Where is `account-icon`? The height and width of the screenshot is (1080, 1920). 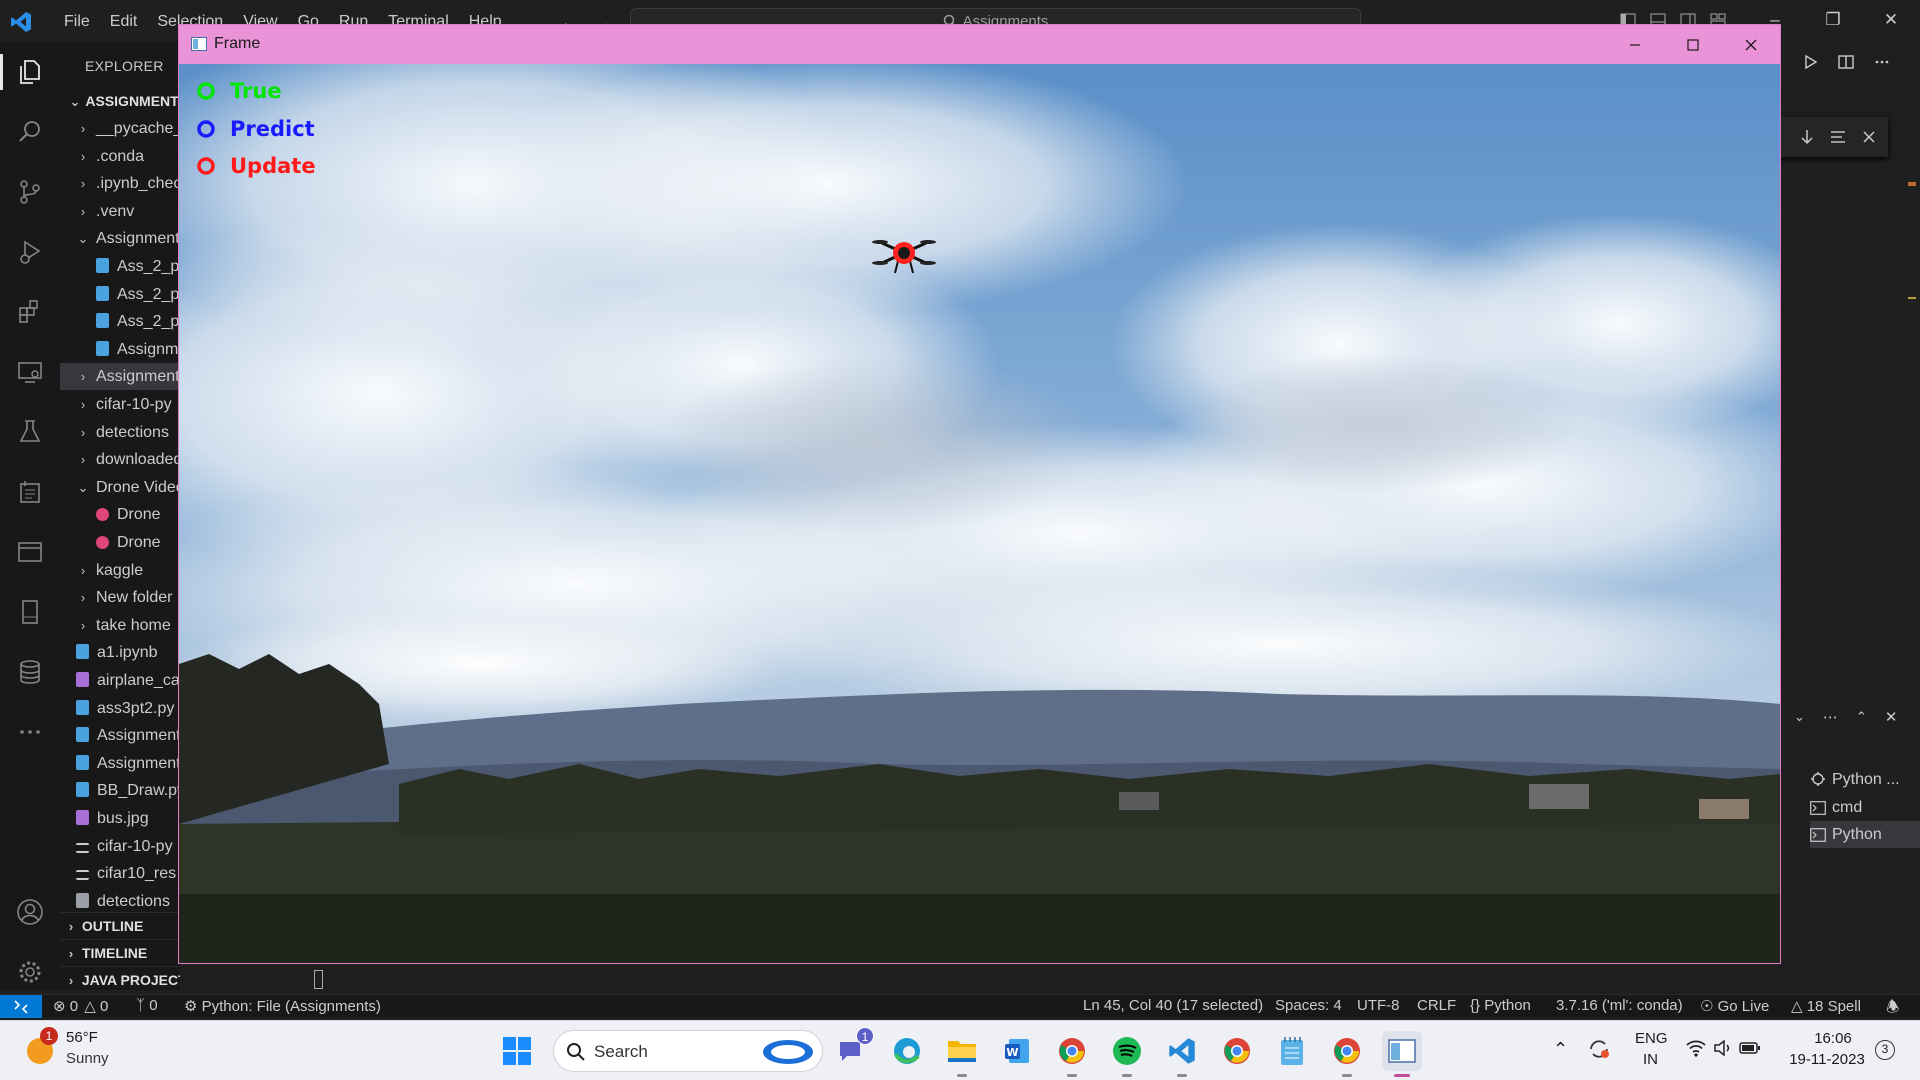 account-icon is located at coordinates (30, 912).